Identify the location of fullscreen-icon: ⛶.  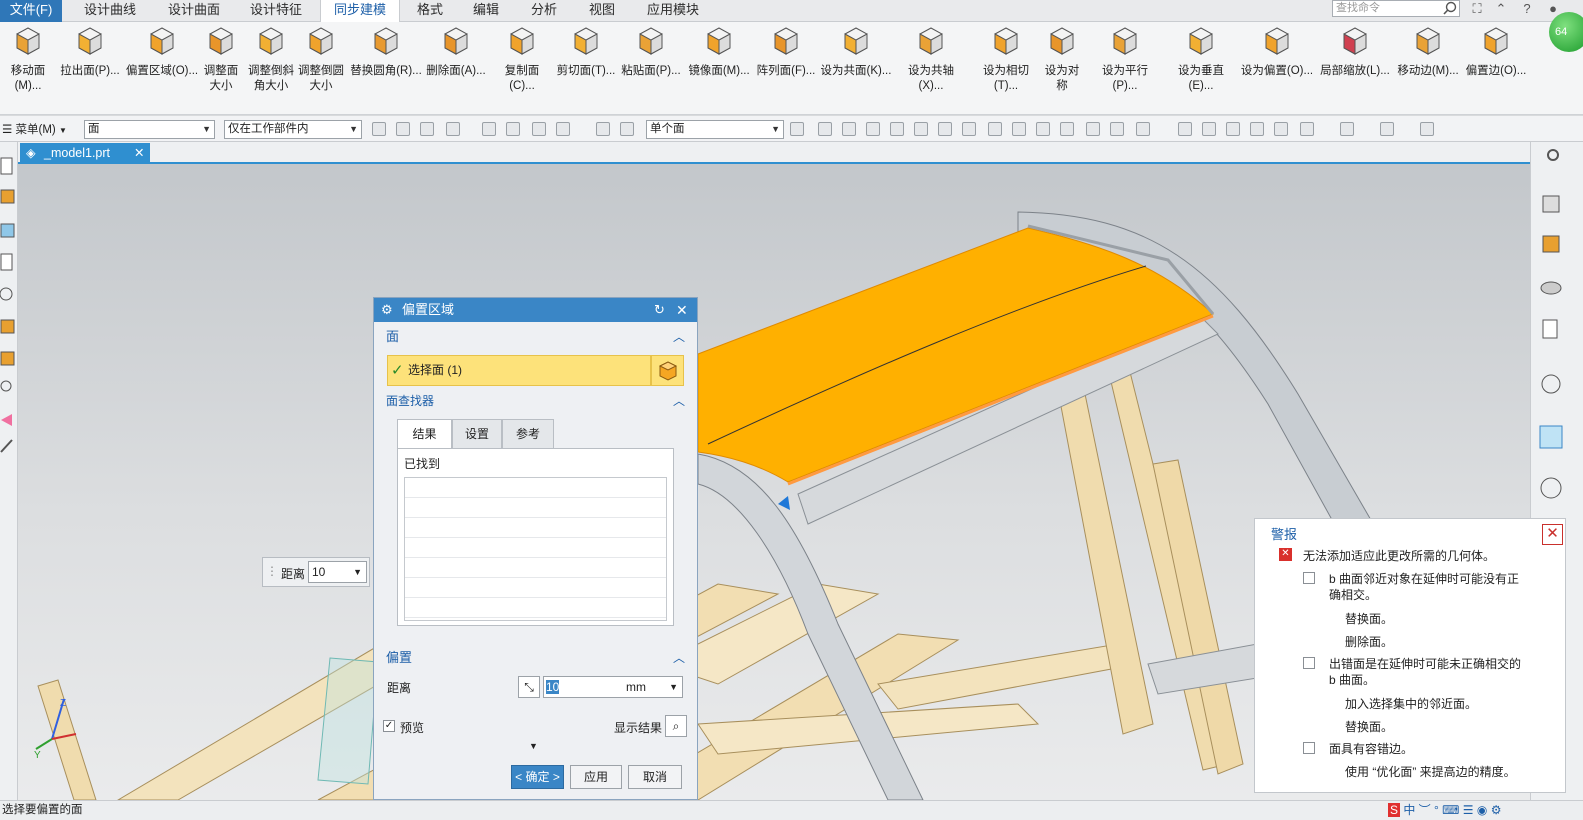
(1477, 9).